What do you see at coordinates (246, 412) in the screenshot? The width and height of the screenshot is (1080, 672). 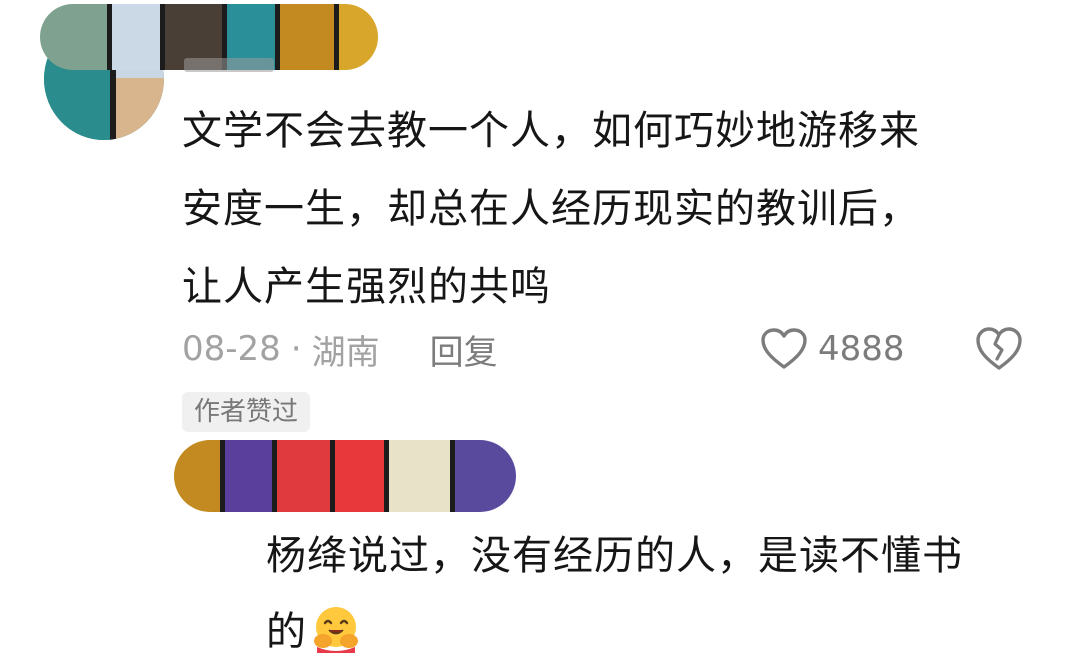 I see `author-liked-badge: 作者赞过` at bounding box center [246, 412].